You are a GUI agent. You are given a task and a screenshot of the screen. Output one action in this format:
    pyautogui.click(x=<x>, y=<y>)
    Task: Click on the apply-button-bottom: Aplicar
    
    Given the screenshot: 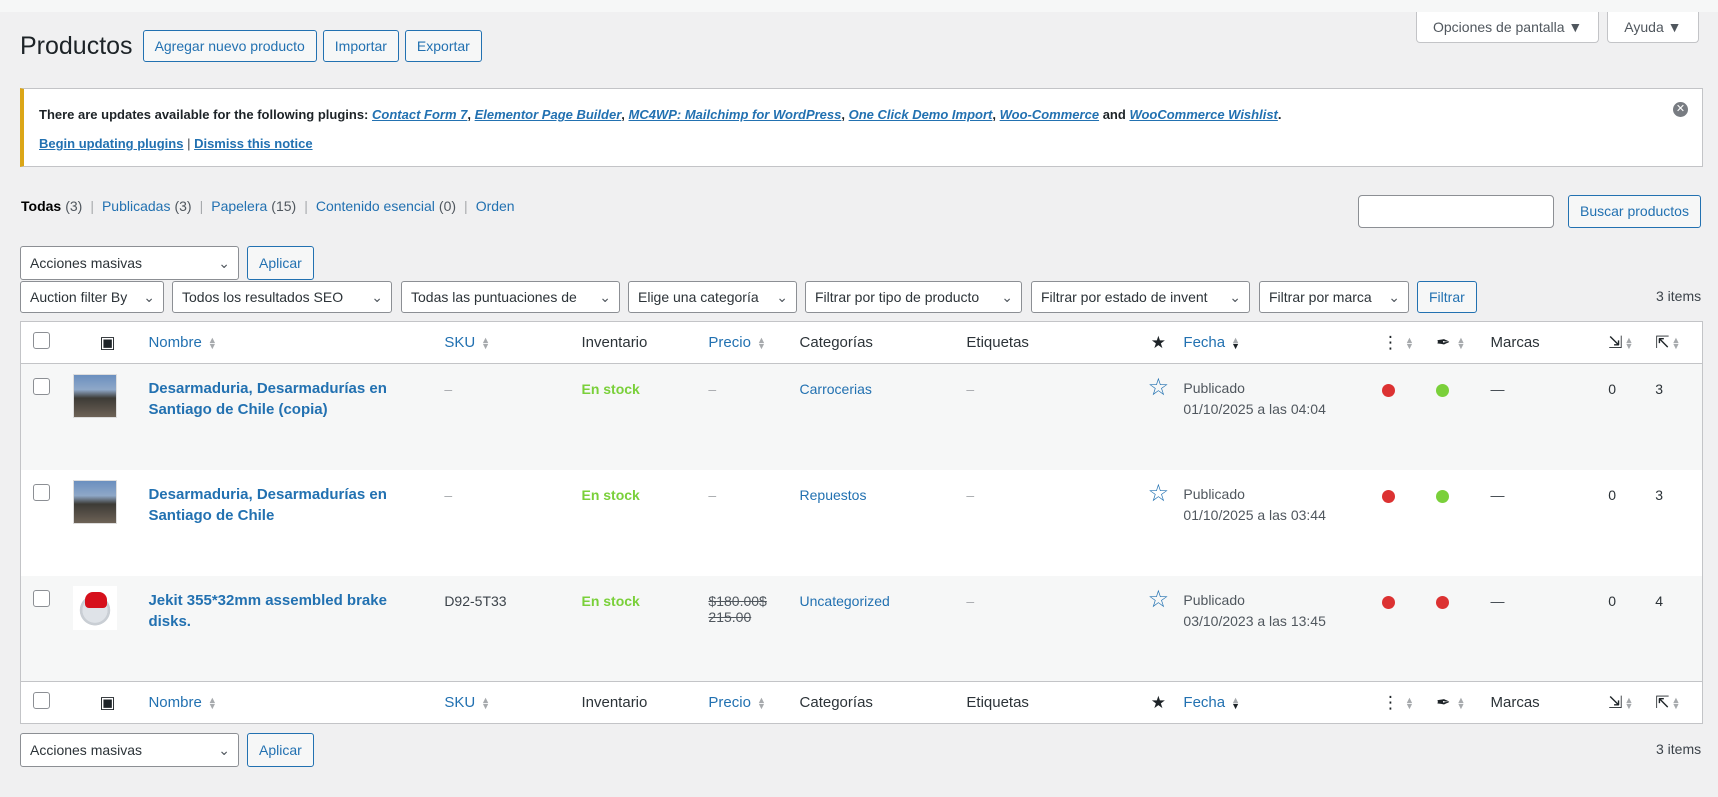 What is the action you would take?
    pyautogui.click(x=280, y=750)
    